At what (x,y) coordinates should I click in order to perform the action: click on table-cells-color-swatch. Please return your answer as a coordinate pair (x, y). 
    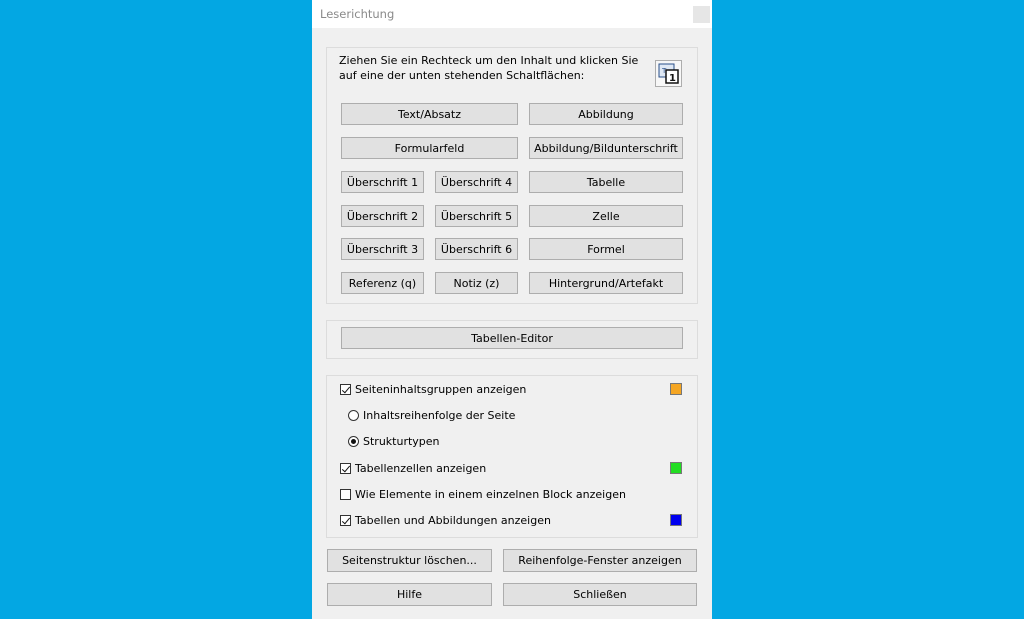
    Looking at the image, I should click on (676, 468).